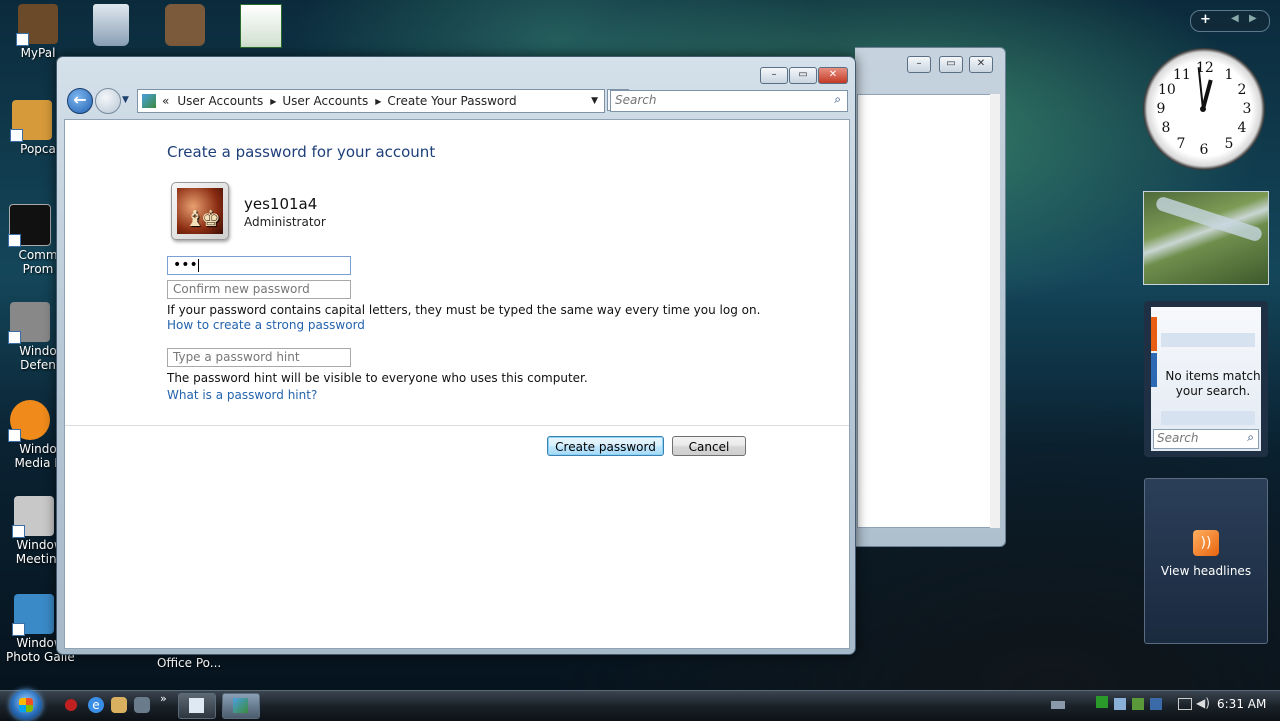  I want to click on rss-icon: )), so click(1206, 543).